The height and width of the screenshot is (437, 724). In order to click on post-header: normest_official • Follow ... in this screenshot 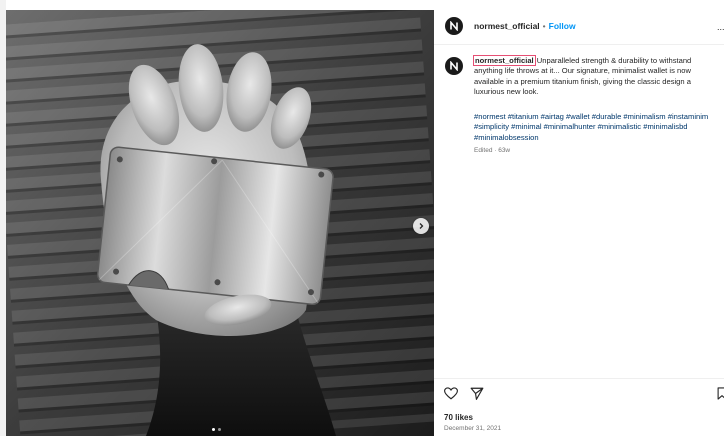, I will do `click(579, 27)`.